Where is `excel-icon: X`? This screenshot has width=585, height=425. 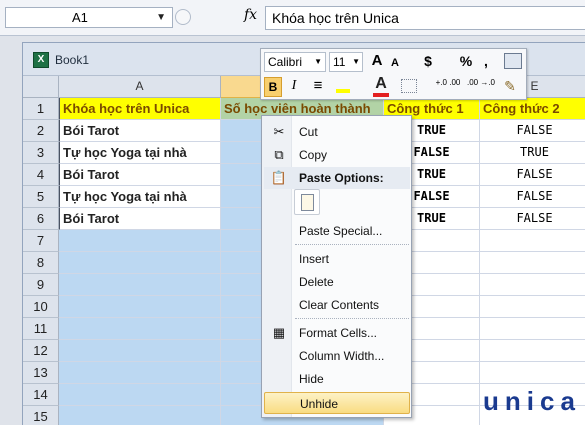 excel-icon: X is located at coordinates (41, 60).